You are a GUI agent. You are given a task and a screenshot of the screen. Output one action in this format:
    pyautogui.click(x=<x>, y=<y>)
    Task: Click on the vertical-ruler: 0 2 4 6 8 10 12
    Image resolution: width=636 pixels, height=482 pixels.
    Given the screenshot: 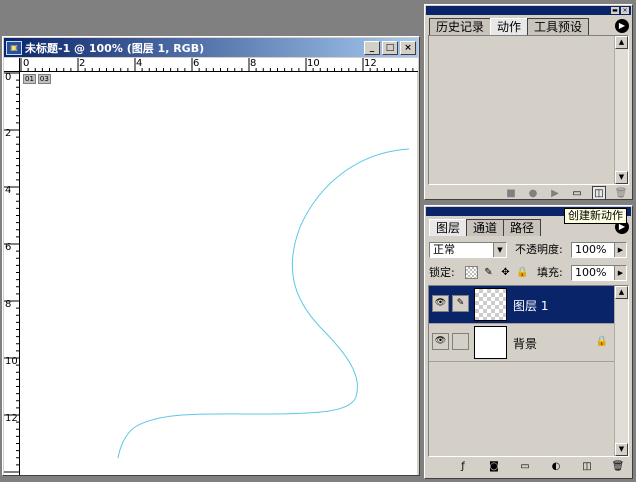 What is the action you would take?
    pyautogui.click(x=12, y=273)
    